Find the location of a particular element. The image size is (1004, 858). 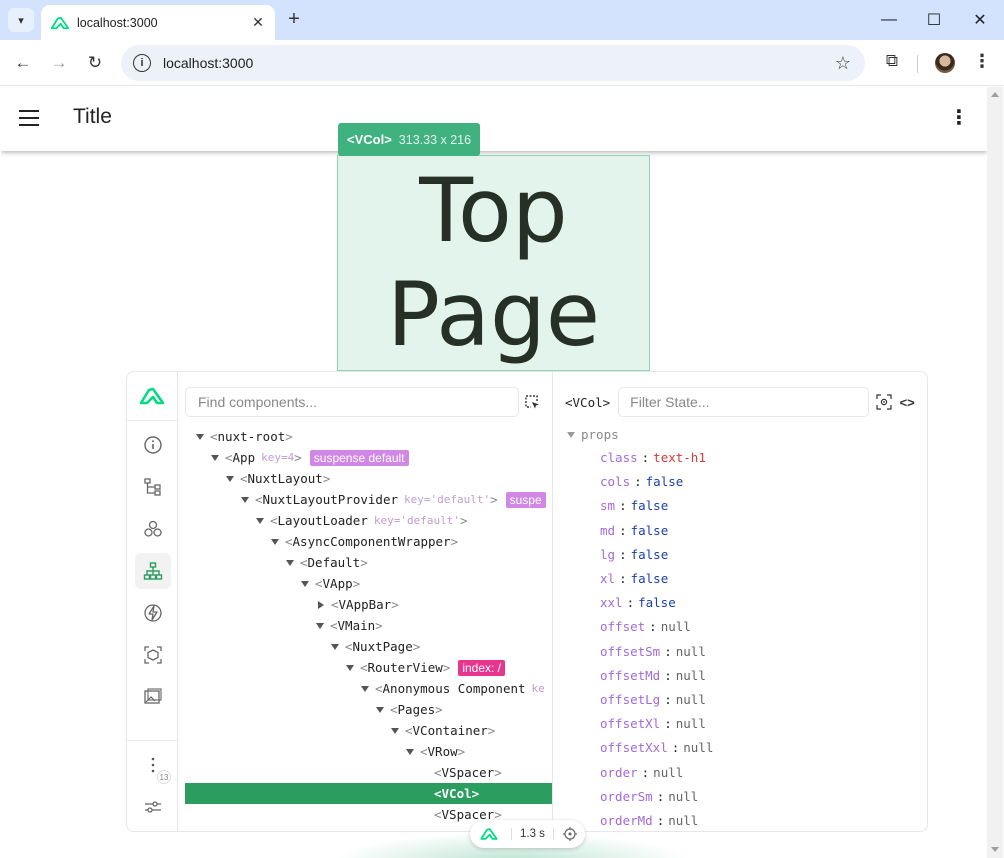

tree-node-nuxtpage: < NuxtPage > is located at coordinates (375, 646).